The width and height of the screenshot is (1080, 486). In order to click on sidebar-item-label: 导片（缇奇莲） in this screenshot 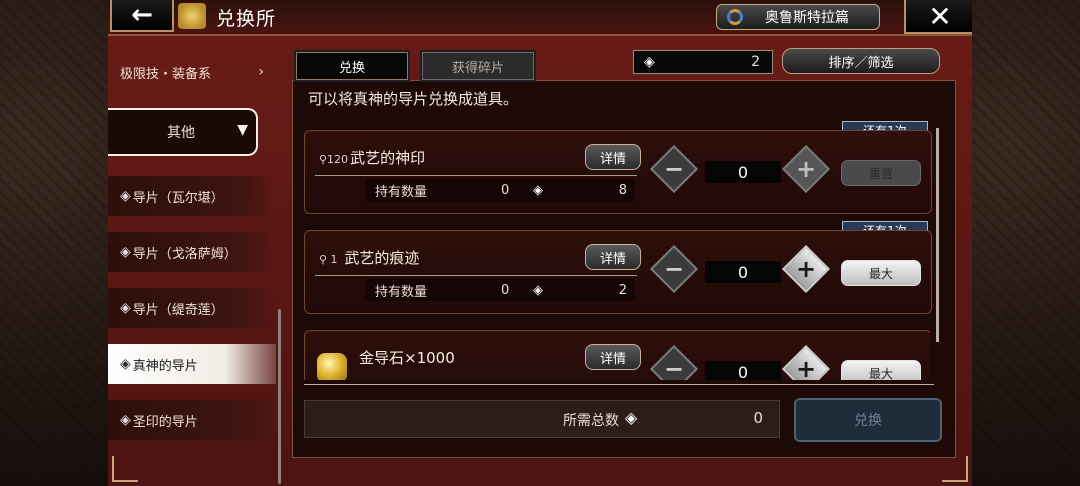, I will do `click(178, 310)`.